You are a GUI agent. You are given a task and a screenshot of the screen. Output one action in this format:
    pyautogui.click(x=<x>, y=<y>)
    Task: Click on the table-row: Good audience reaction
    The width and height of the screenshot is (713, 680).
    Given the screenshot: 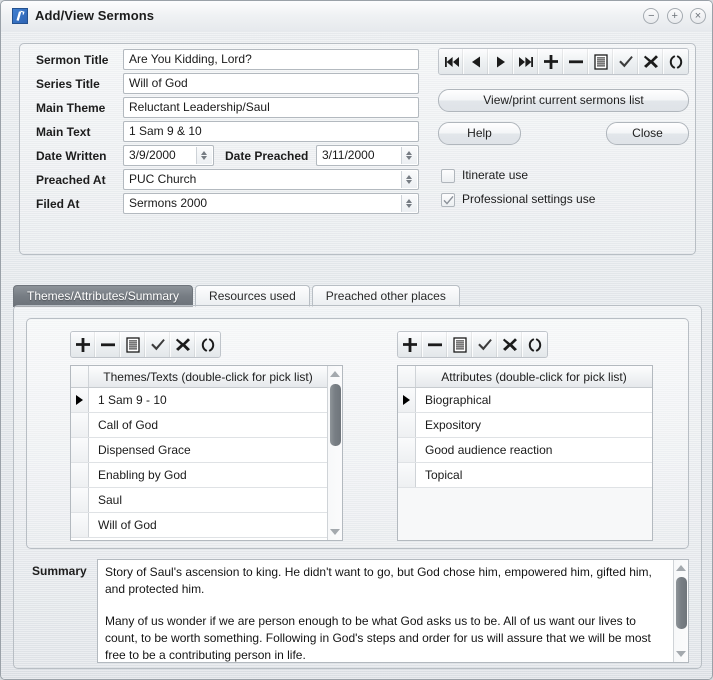 What is the action you would take?
    pyautogui.click(x=525, y=450)
    